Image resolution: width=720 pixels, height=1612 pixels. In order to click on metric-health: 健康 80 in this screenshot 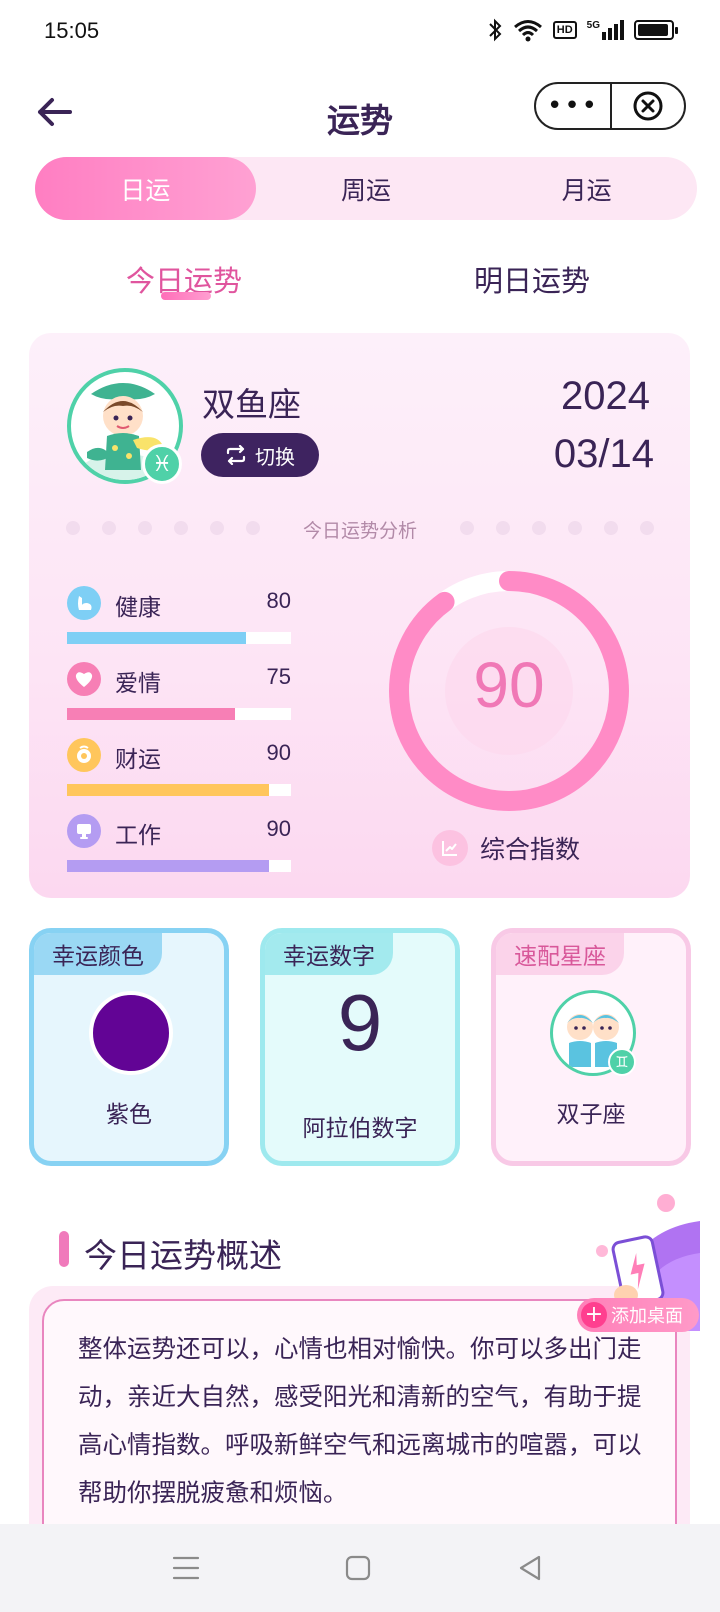, I will do `click(179, 616)`.